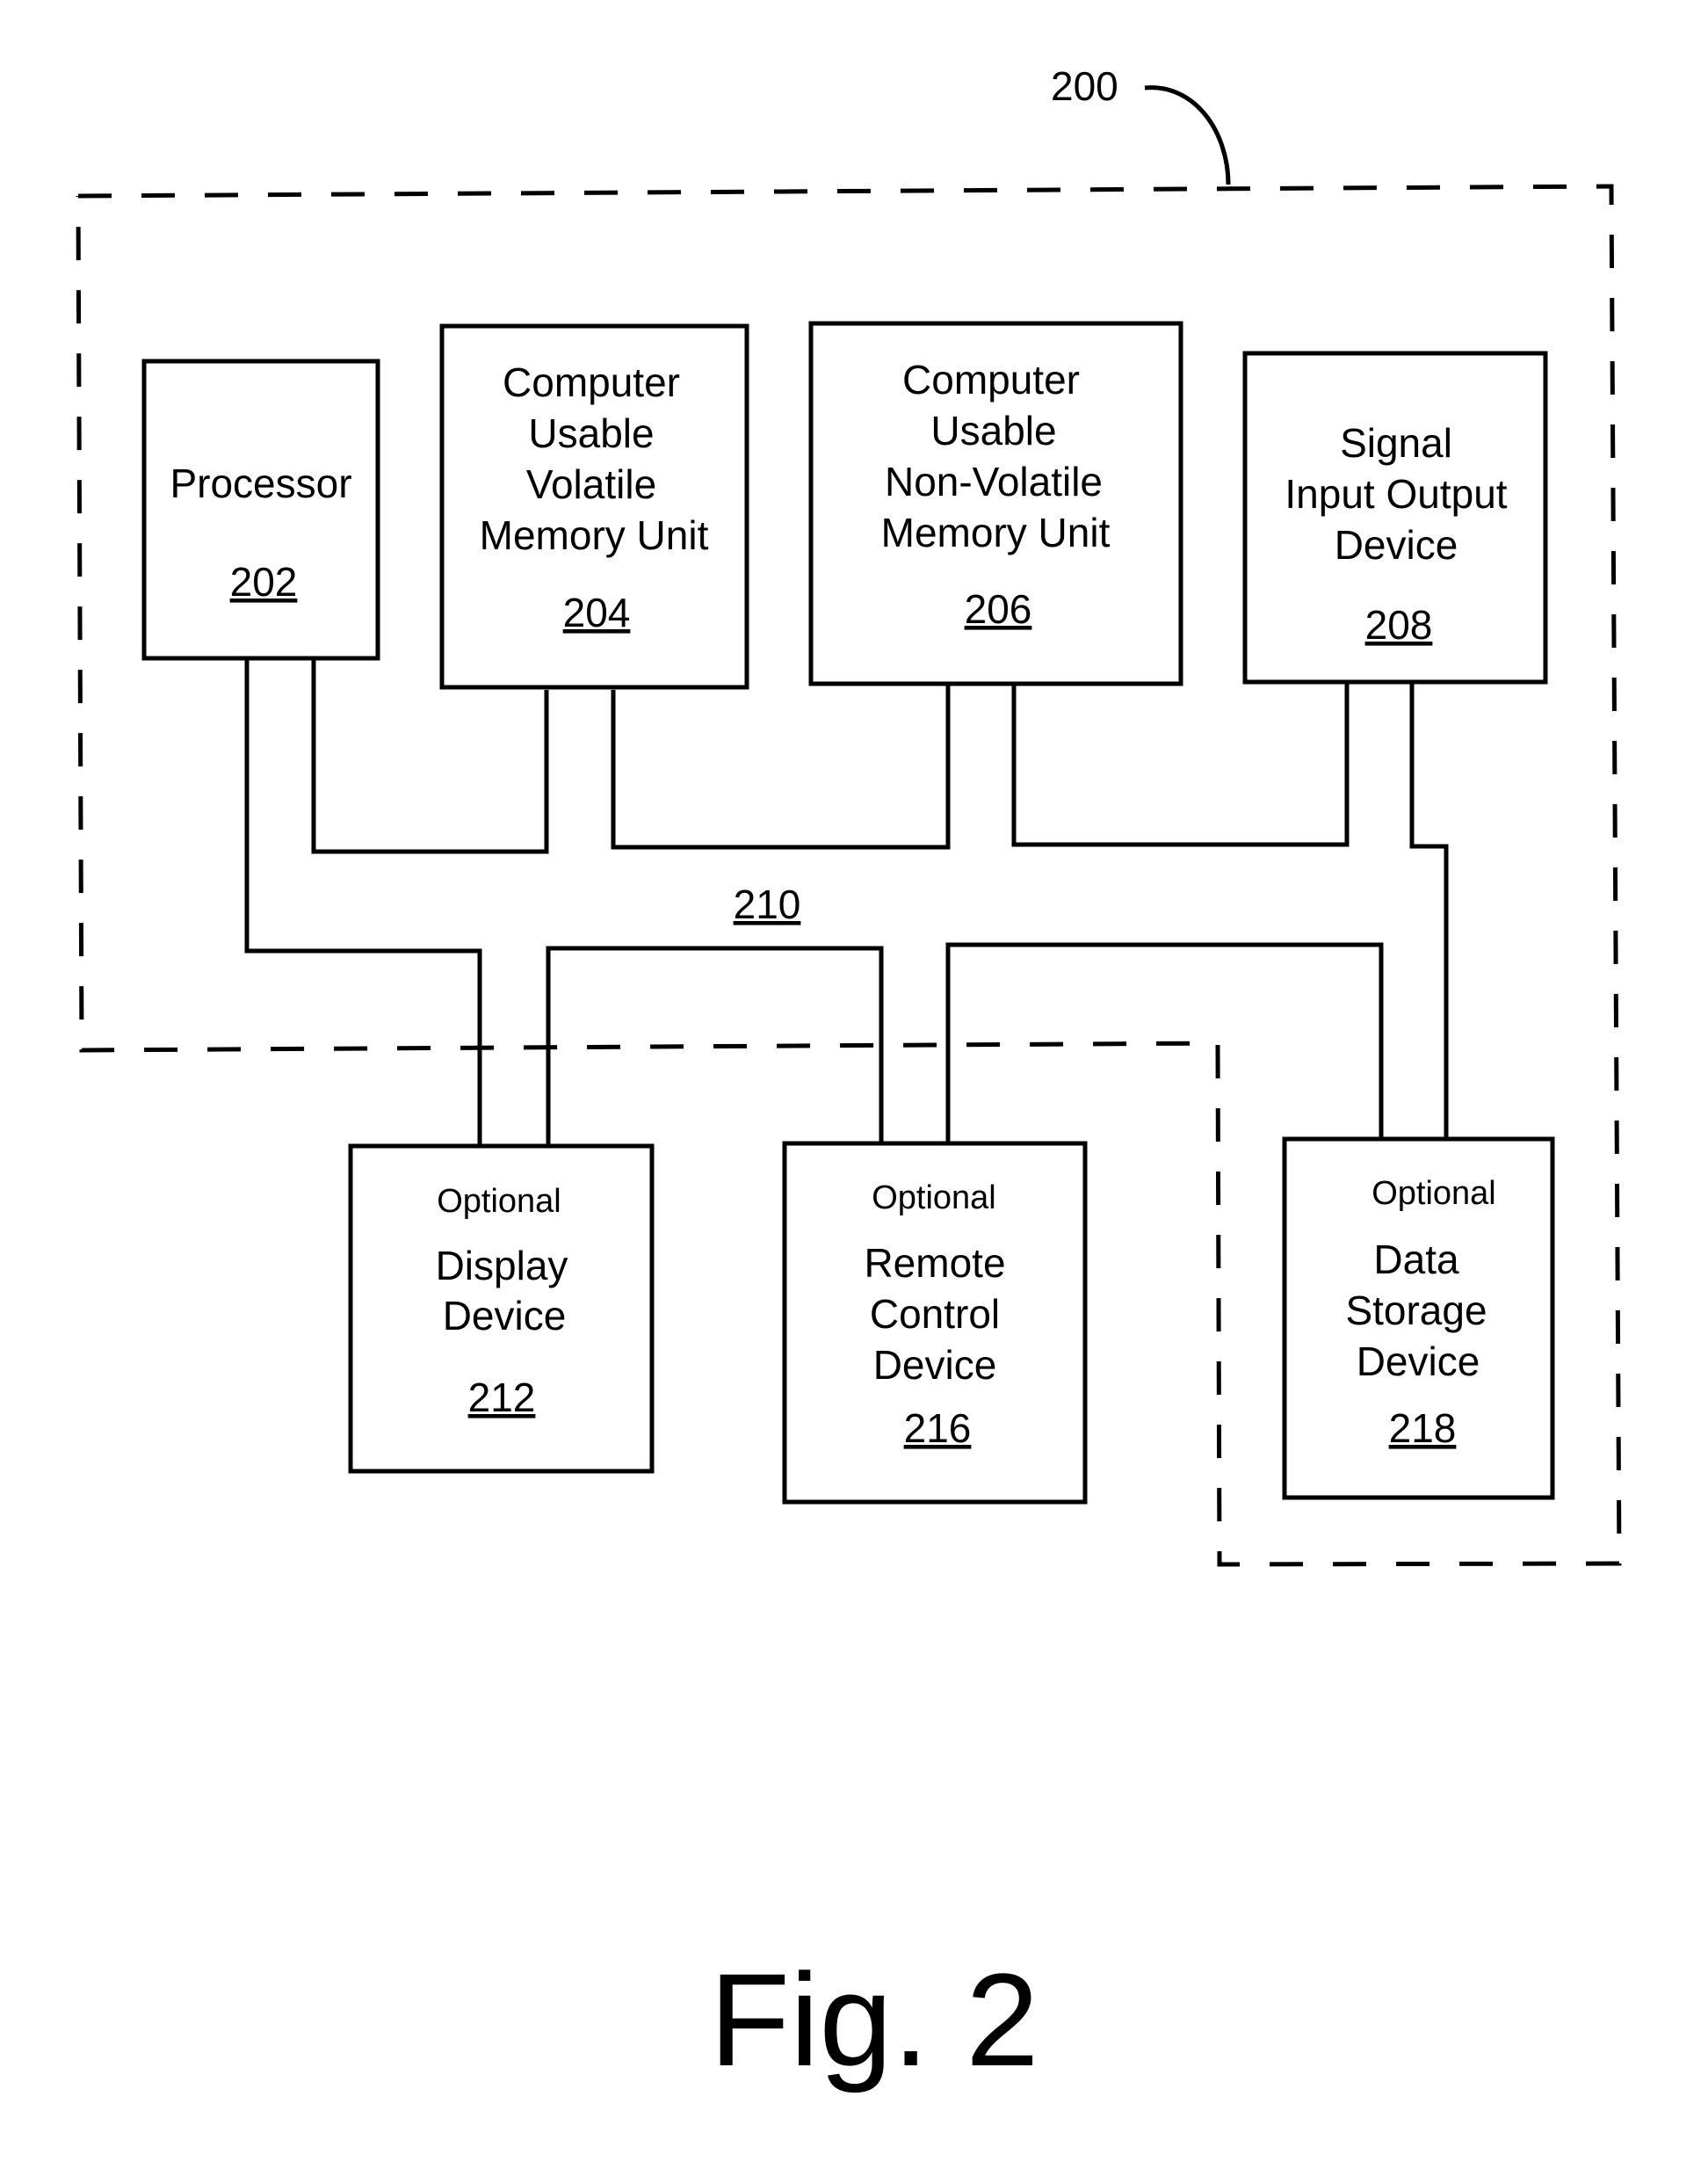 The image size is (1708, 2169). Describe the element at coordinates (597, 612) in the screenshot. I see `volatile-ref: 204` at that location.